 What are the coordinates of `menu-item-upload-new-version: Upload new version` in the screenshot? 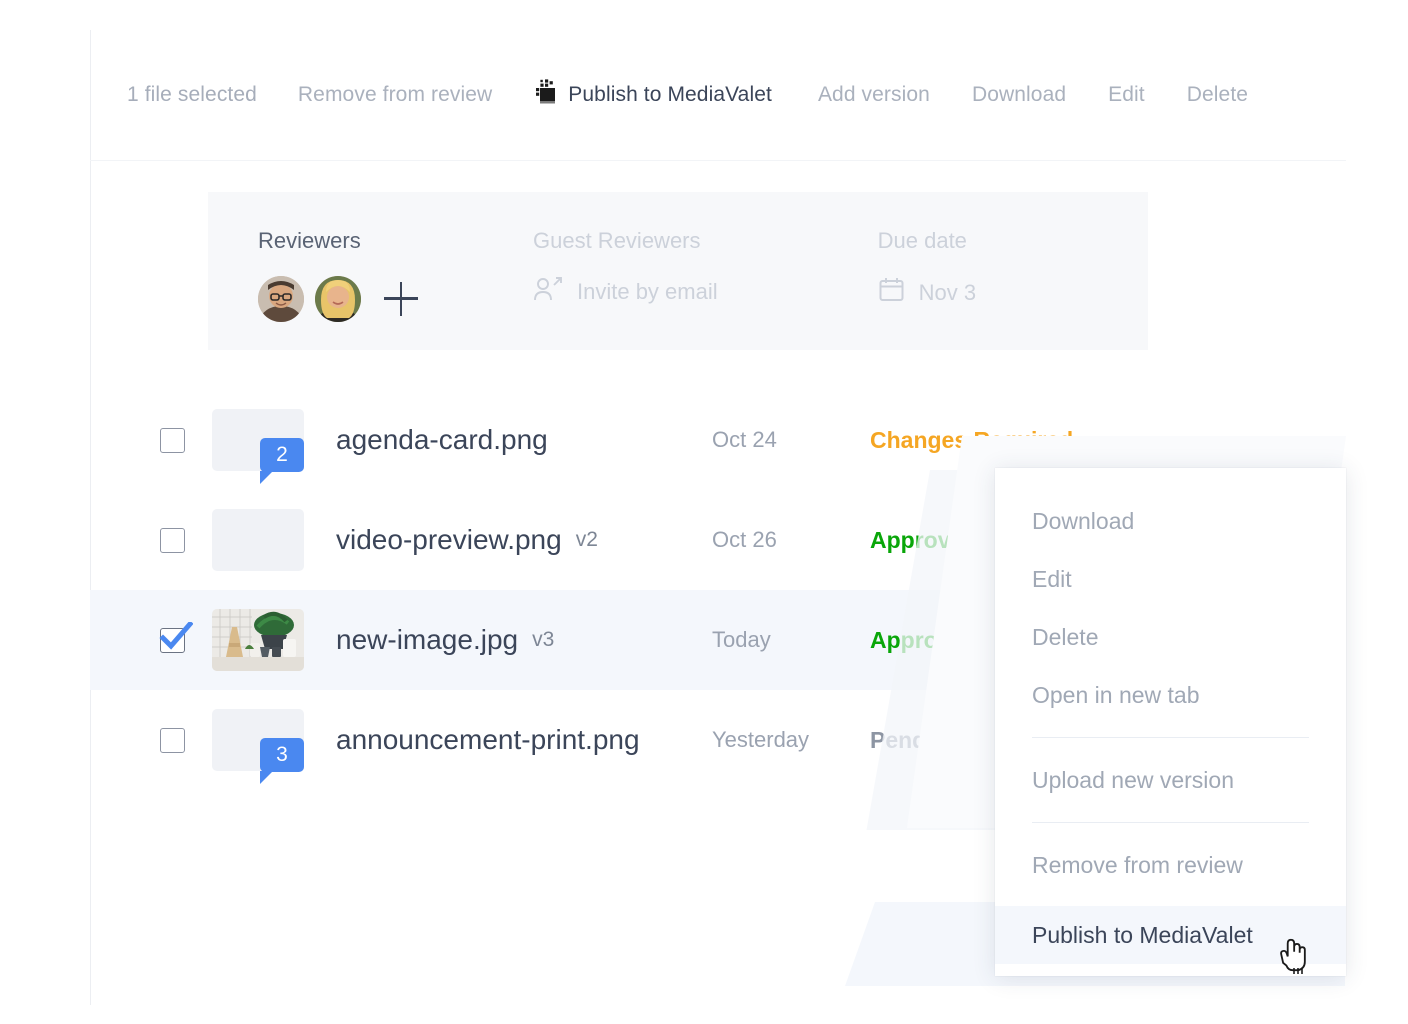 It's located at (1170, 780).